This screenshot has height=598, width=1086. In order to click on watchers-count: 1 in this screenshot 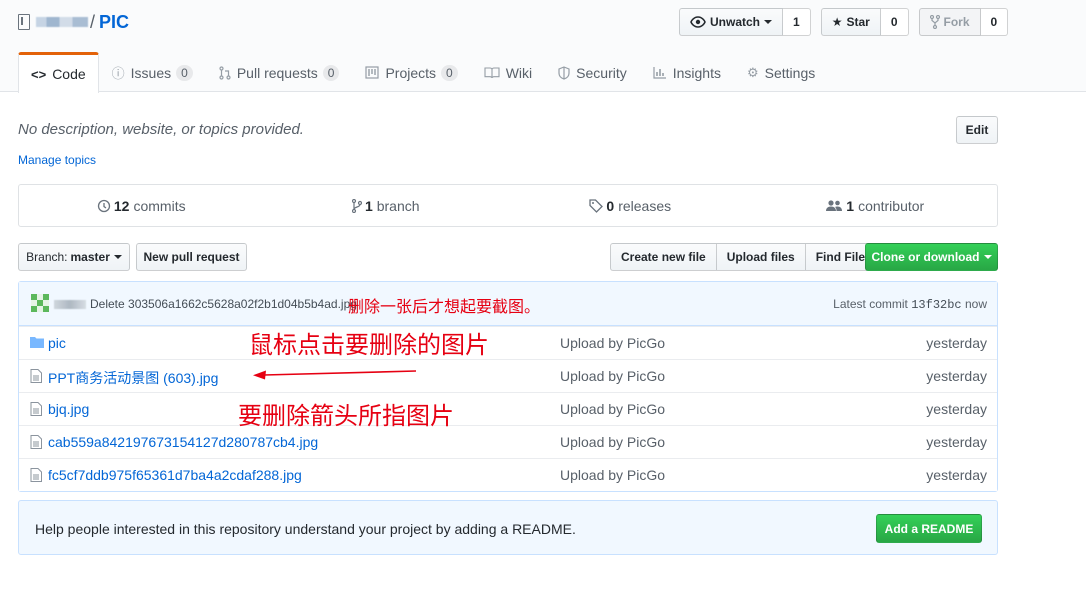, I will do `click(797, 22)`.